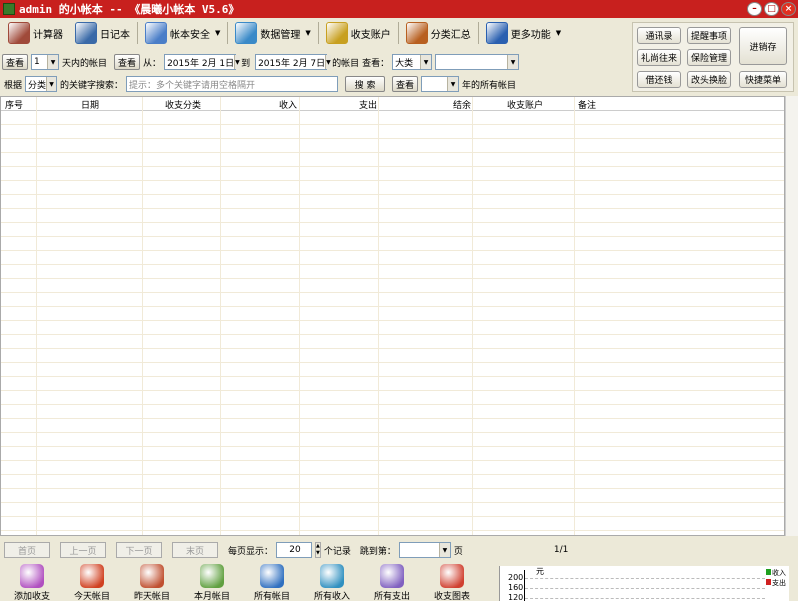  What do you see at coordinates (332, 582) in the screenshot?
I see `bottom-shortcut: 所有收入` at bounding box center [332, 582].